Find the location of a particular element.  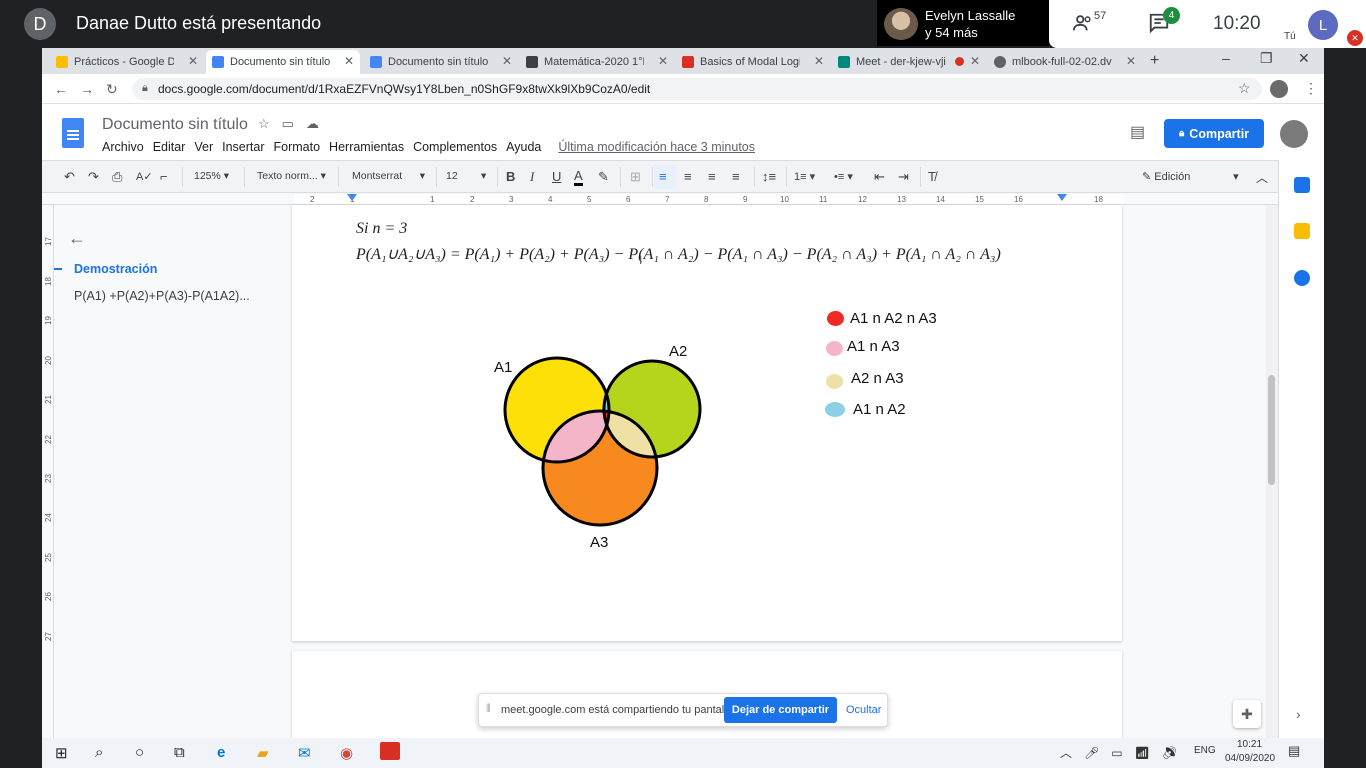

task-view-icon: ⧉ is located at coordinates (179, 752).